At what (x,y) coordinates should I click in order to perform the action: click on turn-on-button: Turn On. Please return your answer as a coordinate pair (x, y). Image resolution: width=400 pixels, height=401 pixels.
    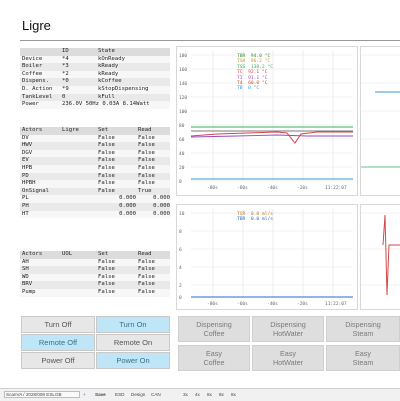
    Looking at the image, I should click on (133, 324).